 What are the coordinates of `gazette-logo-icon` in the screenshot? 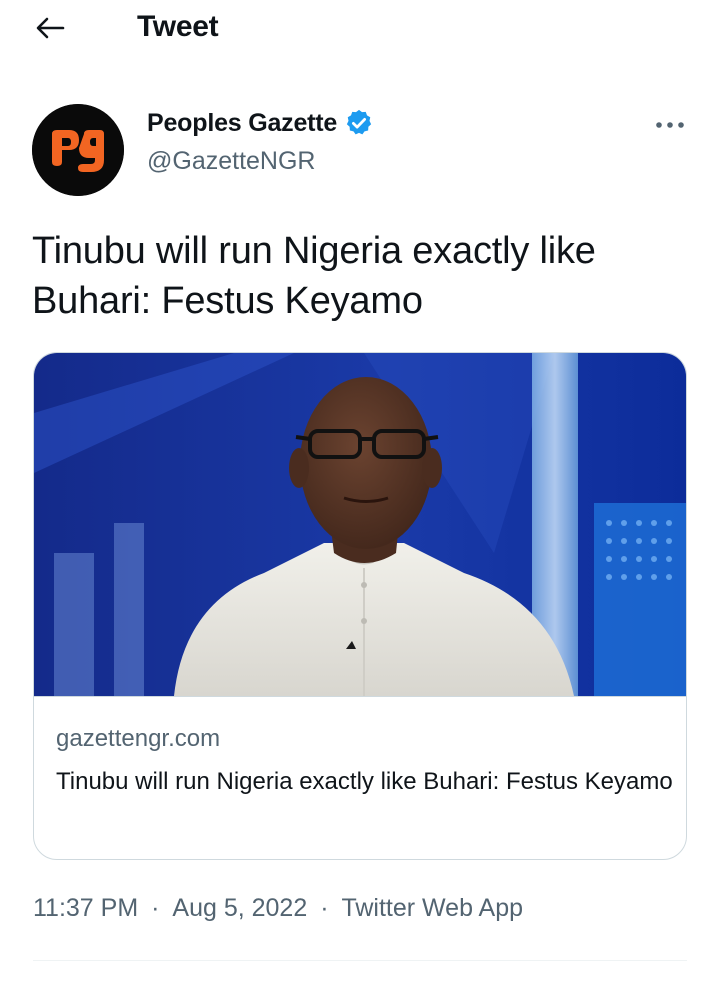 It's located at (78, 150).